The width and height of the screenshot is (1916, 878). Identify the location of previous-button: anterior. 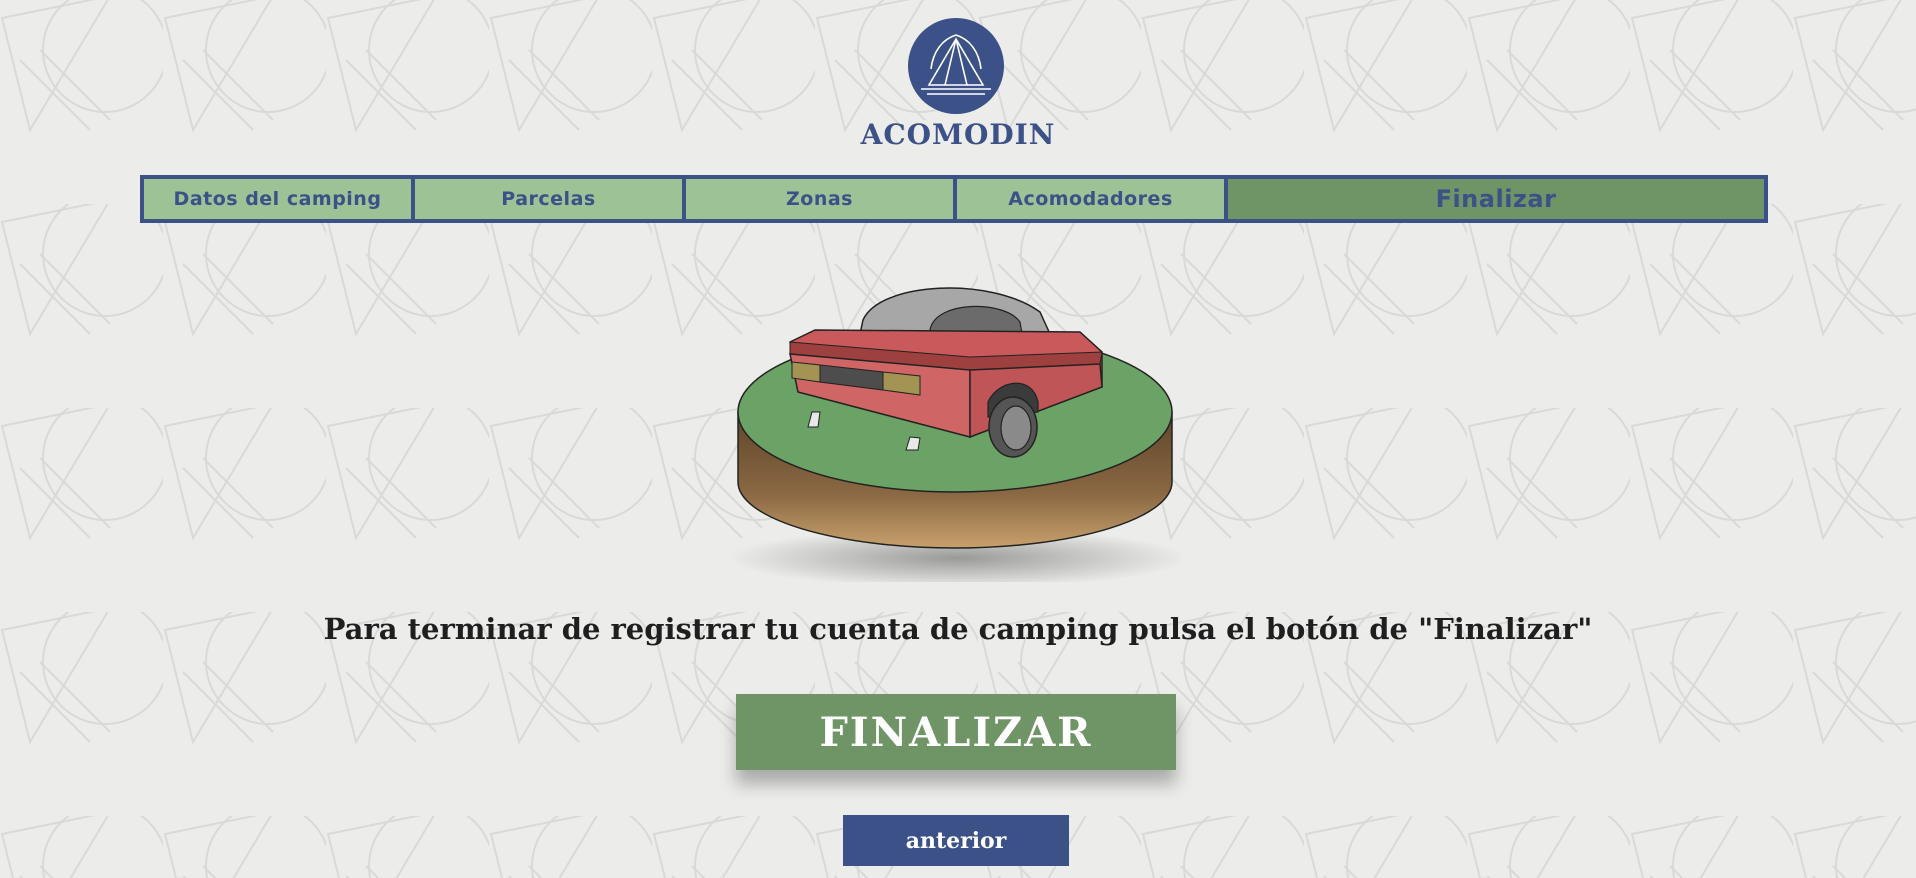
(956, 840).